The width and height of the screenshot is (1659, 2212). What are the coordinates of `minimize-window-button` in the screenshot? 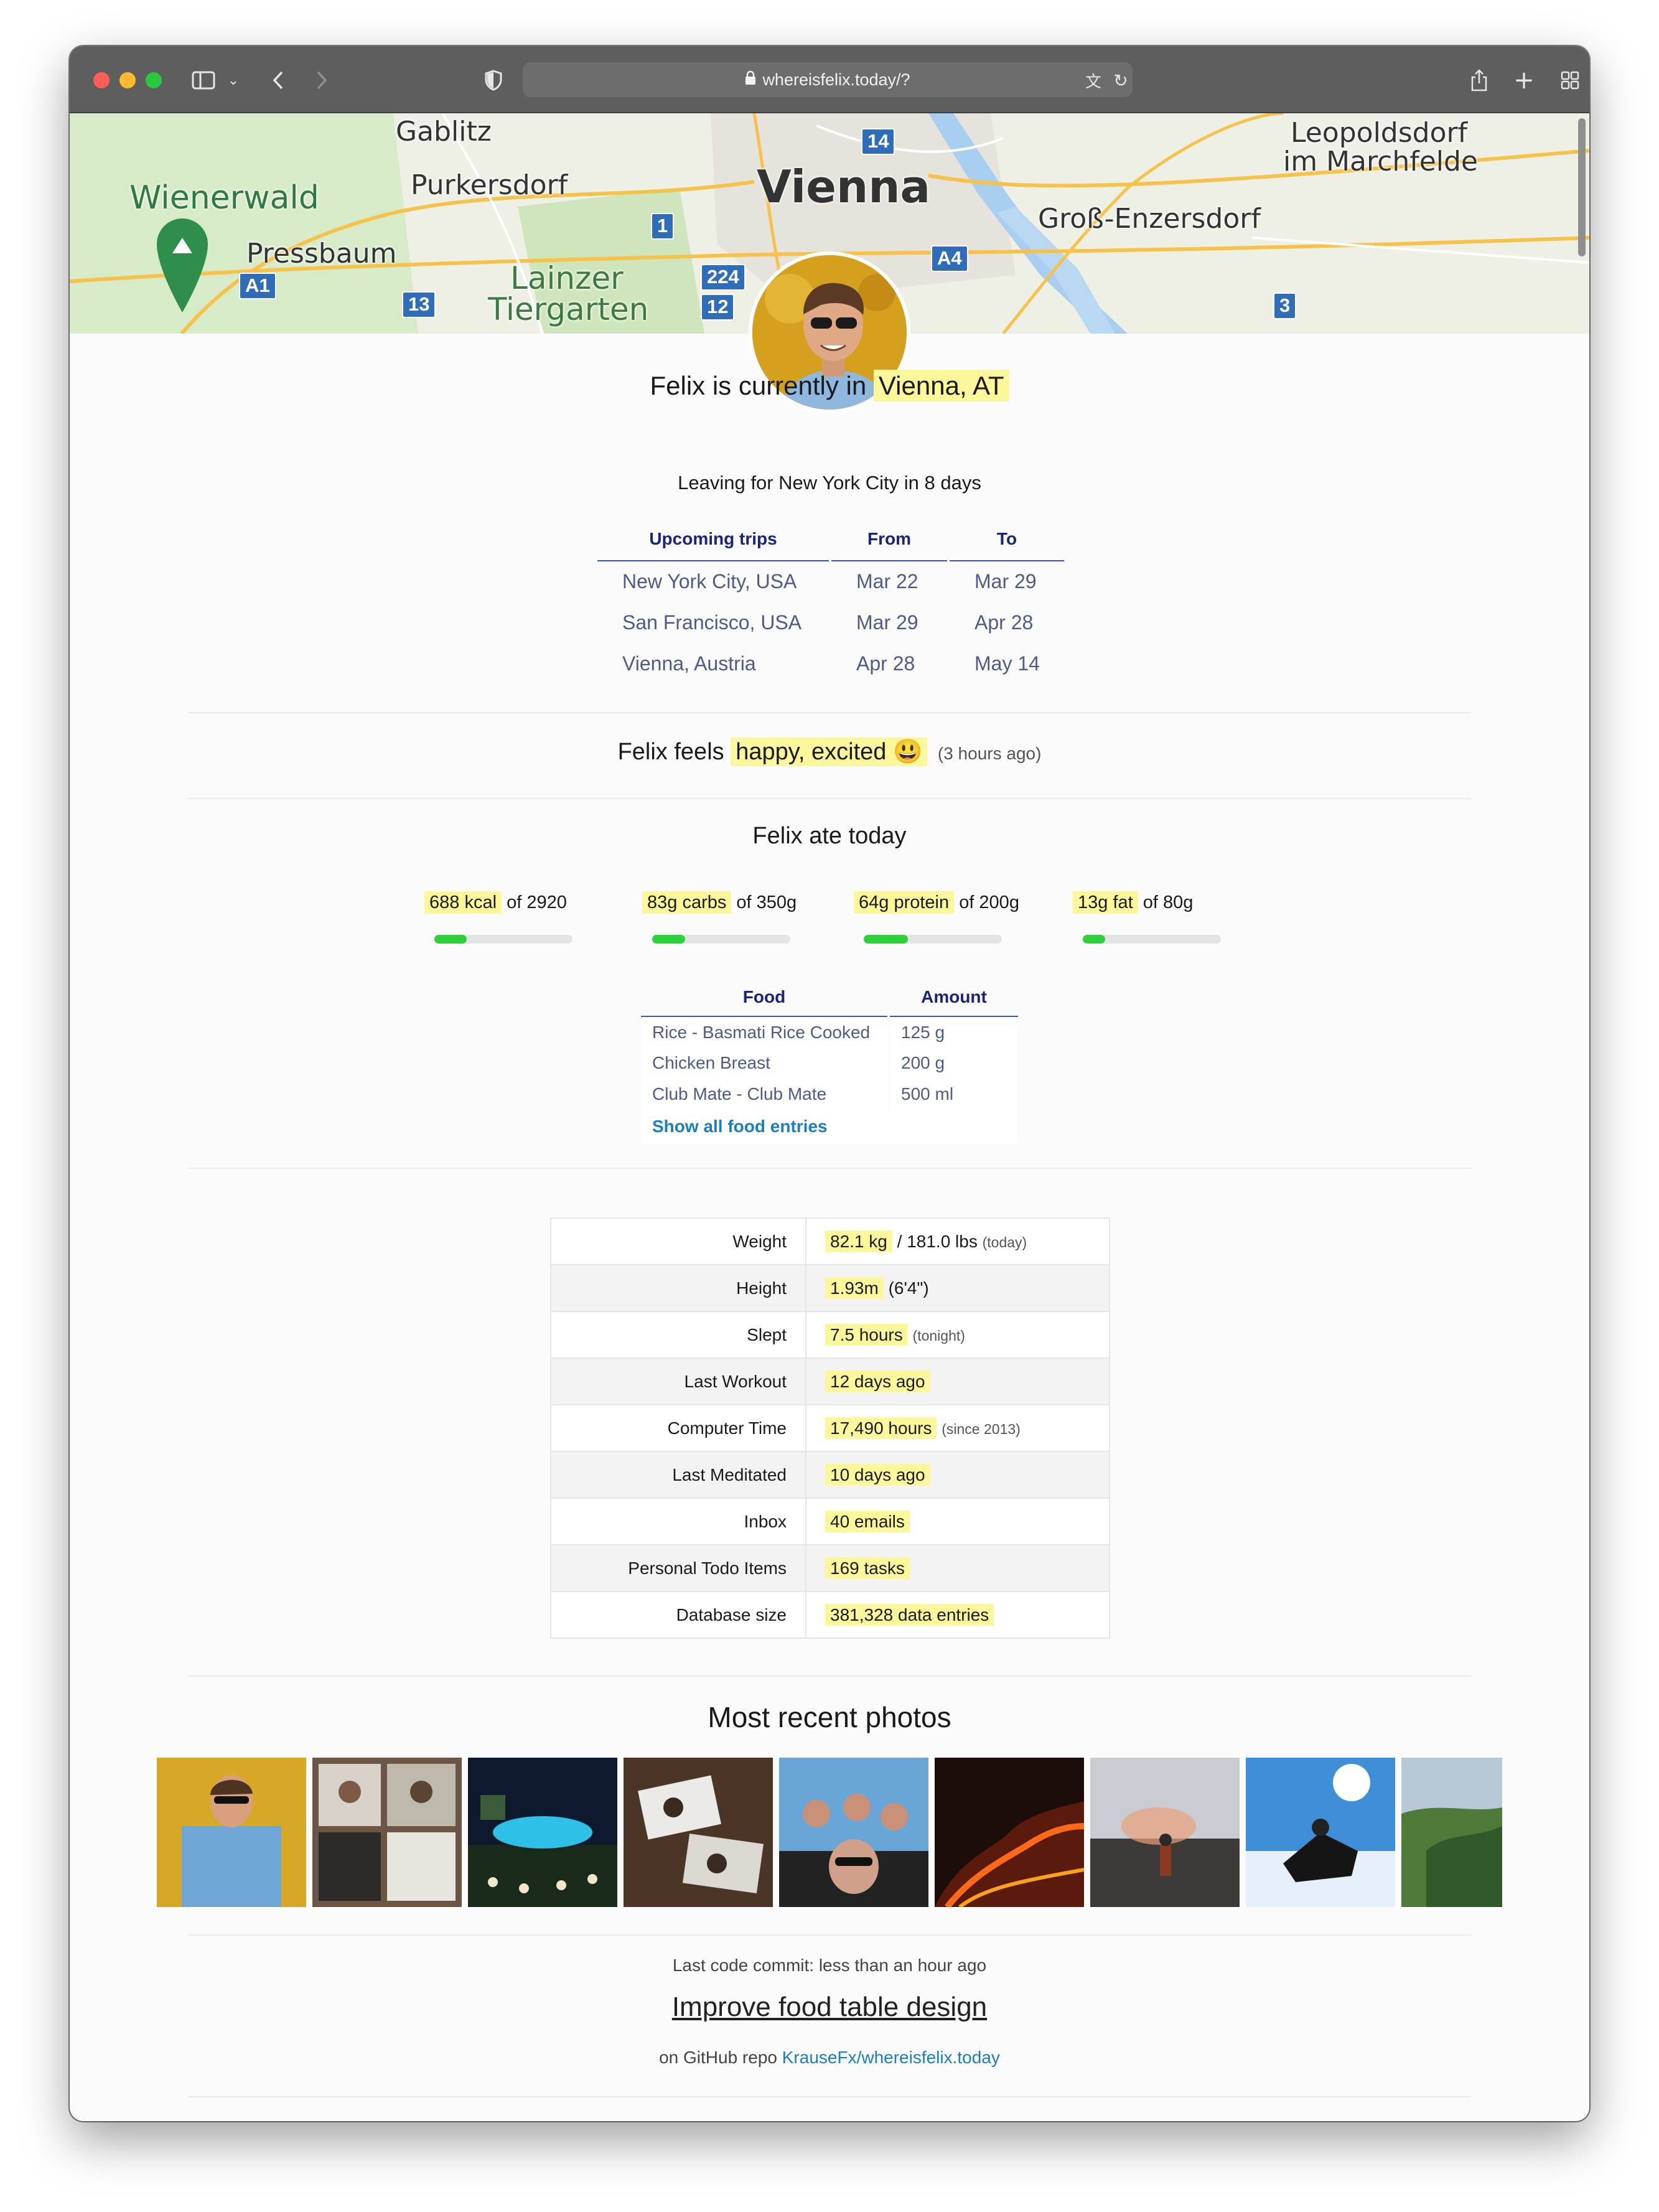 It's located at (128, 80).